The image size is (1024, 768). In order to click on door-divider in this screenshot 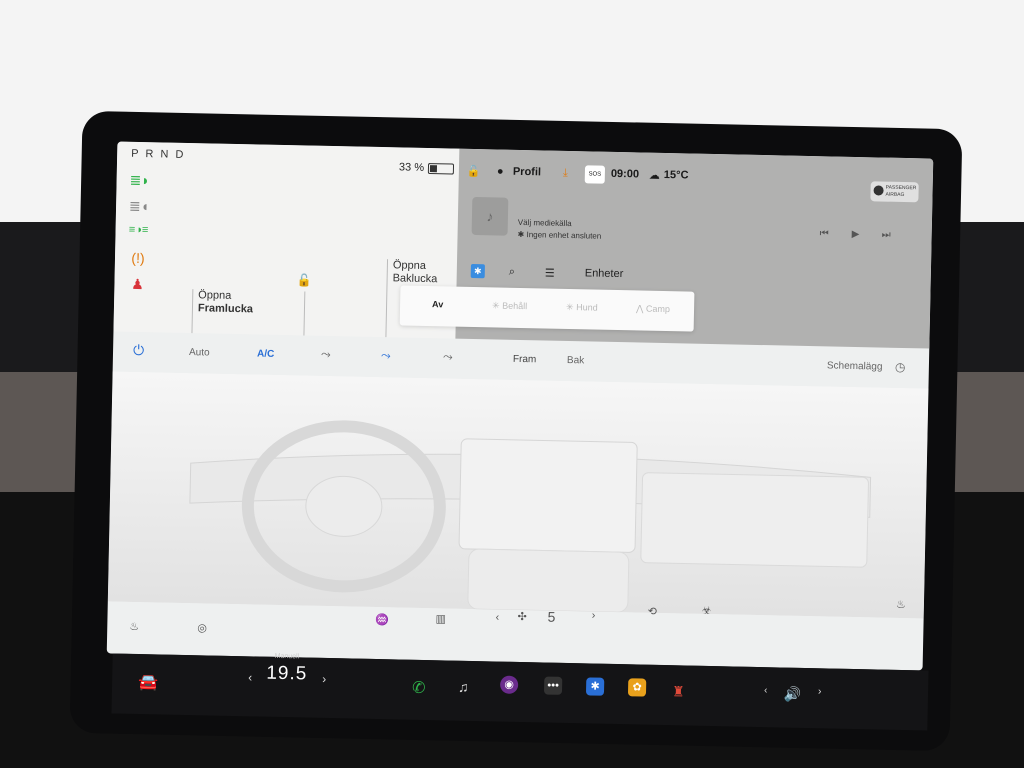, I will do `click(304, 313)`.